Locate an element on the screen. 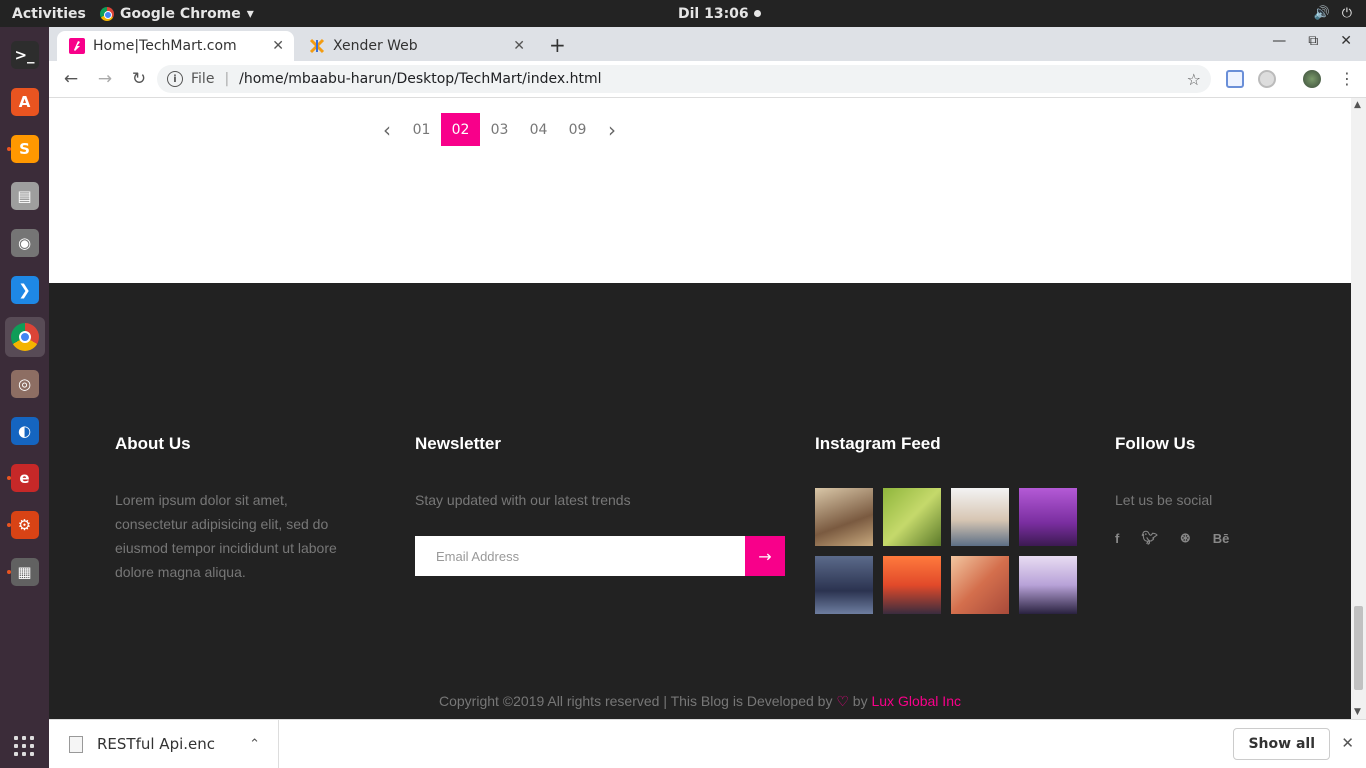 The height and width of the screenshot is (768, 1366). page-scrollbar: ▲ ▼ is located at coordinates (1358, 408).